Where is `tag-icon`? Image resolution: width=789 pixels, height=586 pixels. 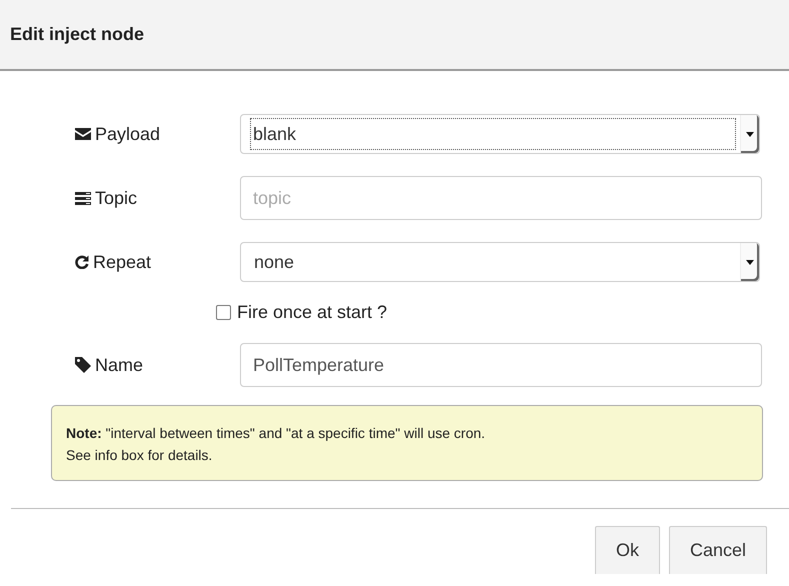
tag-icon is located at coordinates (83, 365).